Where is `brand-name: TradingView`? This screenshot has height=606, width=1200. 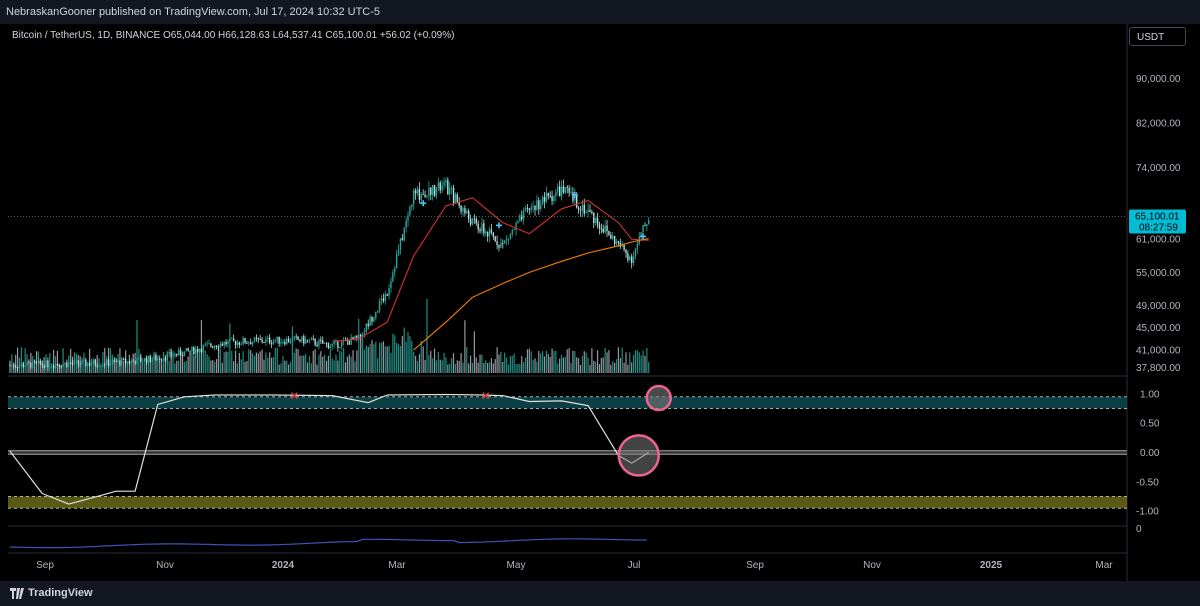 brand-name: TradingView is located at coordinates (60, 593).